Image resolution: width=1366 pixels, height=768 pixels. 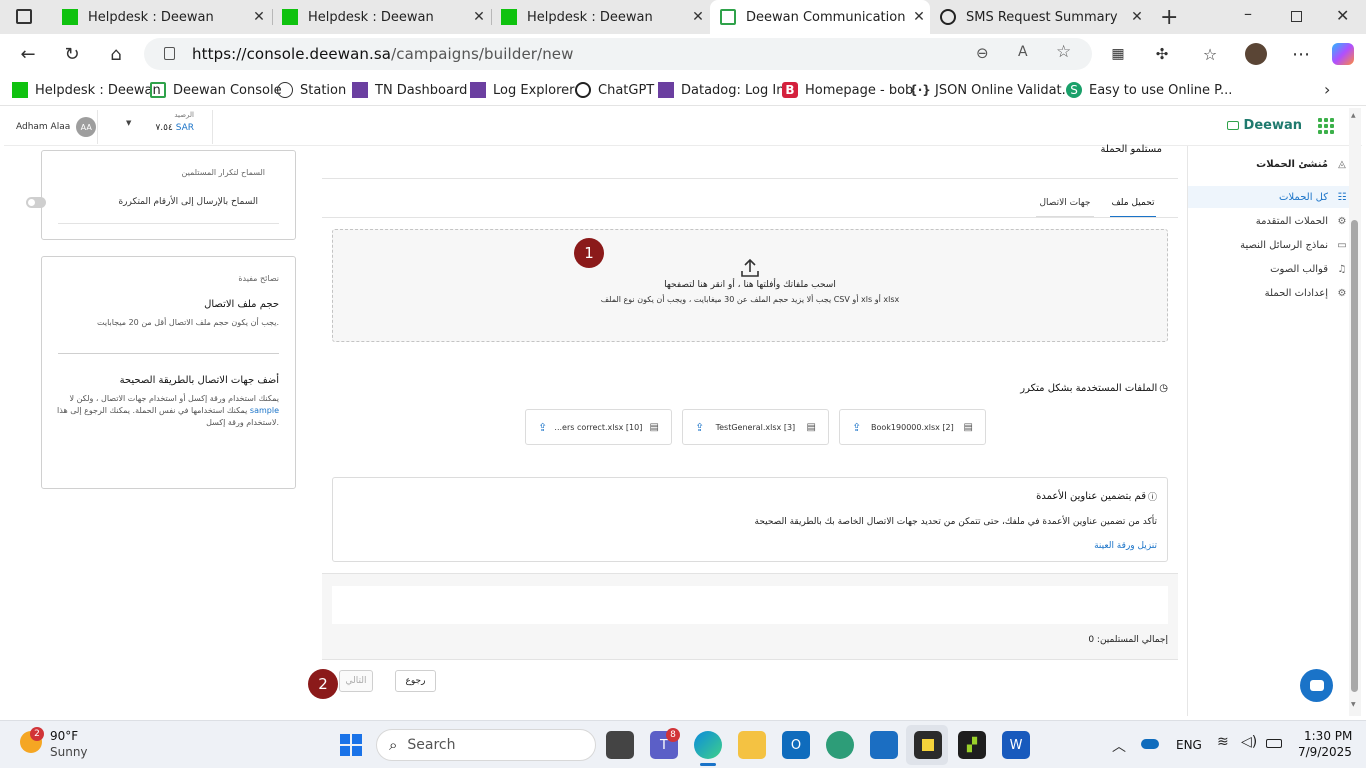 What do you see at coordinates (728, 17) in the screenshot?
I see `deewan-favicon-icon` at bounding box center [728, 17].